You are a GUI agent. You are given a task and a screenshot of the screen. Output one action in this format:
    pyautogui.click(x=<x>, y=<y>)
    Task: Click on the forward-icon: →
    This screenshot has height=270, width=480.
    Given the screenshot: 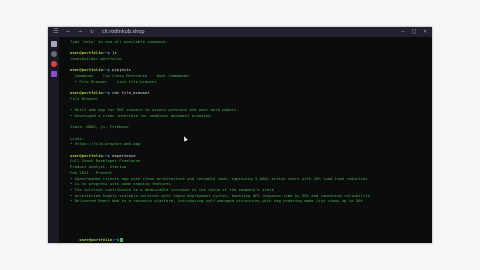 What is the action you would take?
    pyautogui.click(x=80, y=32)
    